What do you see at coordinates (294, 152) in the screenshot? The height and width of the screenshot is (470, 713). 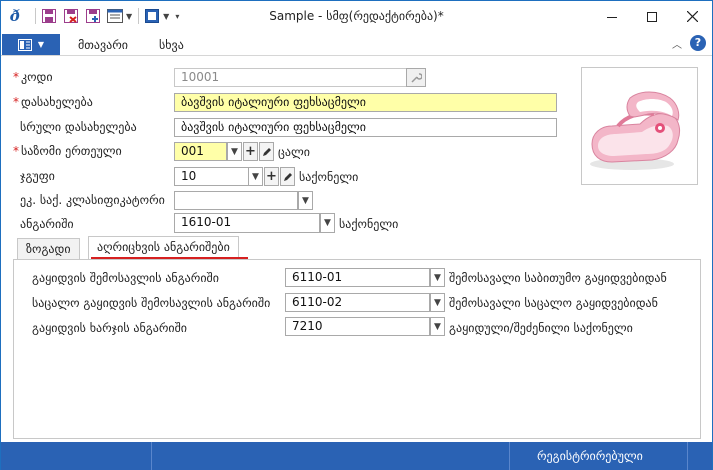 I see `unit-name-text: ცალი` at bounding box center [294, 152].